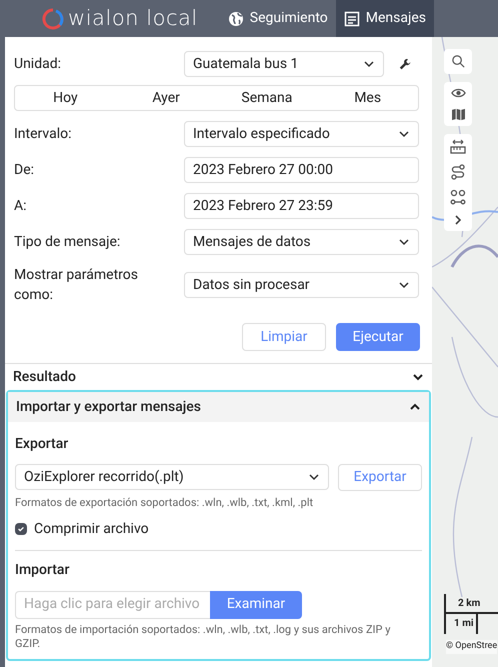  I want to click on period-tab: Hoy, so click(65, 98).